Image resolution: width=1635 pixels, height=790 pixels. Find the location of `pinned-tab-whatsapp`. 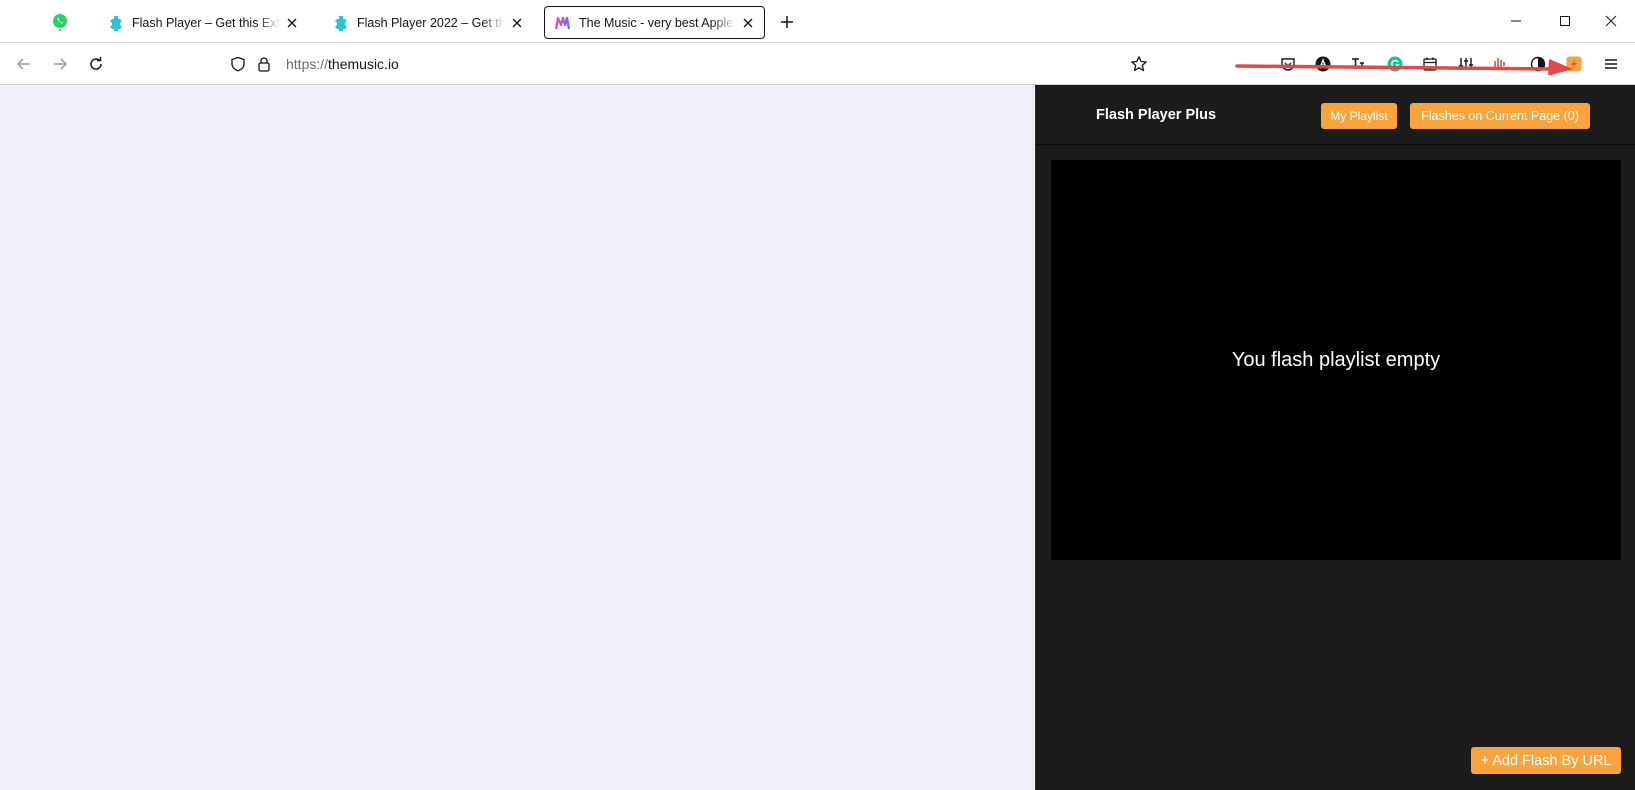

pinned-tab-whatsapp is located at coordinates (60, 22).